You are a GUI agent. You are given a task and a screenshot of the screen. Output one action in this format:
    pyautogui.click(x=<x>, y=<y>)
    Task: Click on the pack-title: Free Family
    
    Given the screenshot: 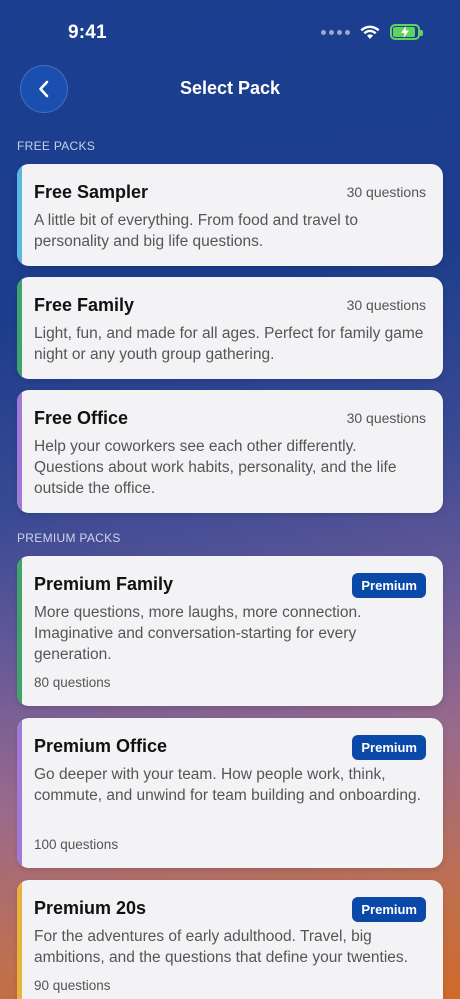 What is the action you would take?
    pyautogui.click(x=84, y=305)
    